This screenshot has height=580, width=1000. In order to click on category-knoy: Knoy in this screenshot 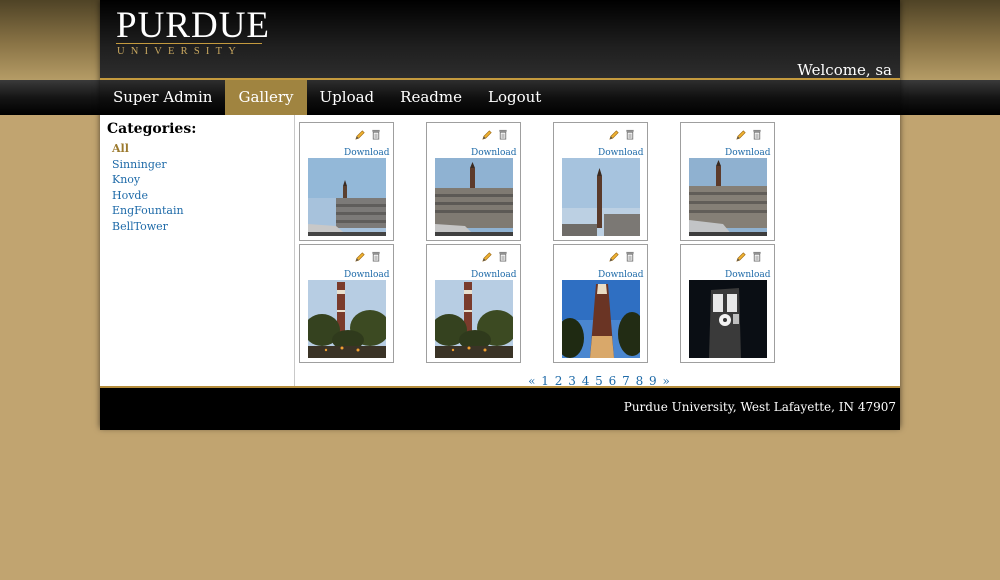, I will do `click(148, 180)`.